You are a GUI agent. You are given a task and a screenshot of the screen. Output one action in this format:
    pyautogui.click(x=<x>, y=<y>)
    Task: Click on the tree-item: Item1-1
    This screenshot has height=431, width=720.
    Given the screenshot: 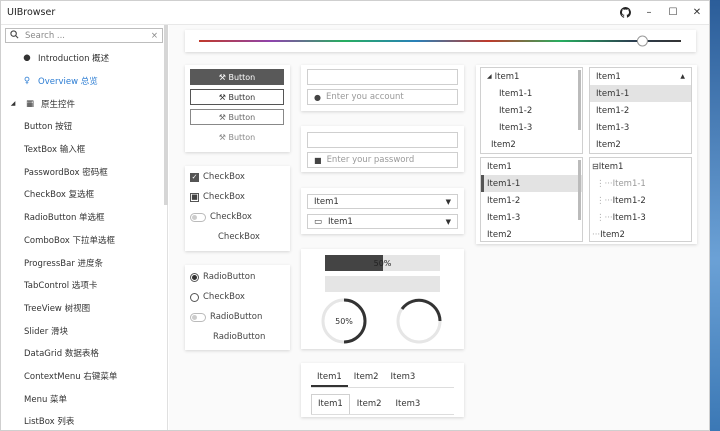 What is the action you would take?
    pyautogui.click(x=531, y=93)
    